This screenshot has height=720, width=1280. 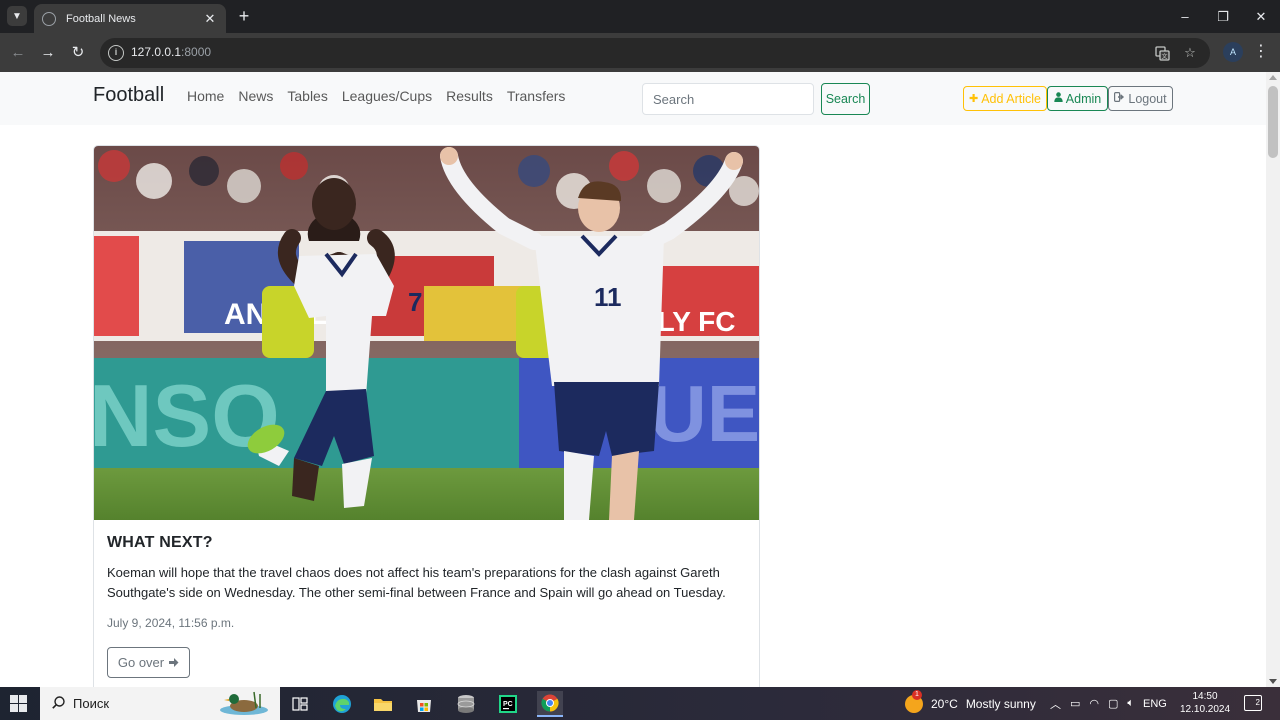 I want to click on logout-label: Logout, so click(x=1147, y=98).